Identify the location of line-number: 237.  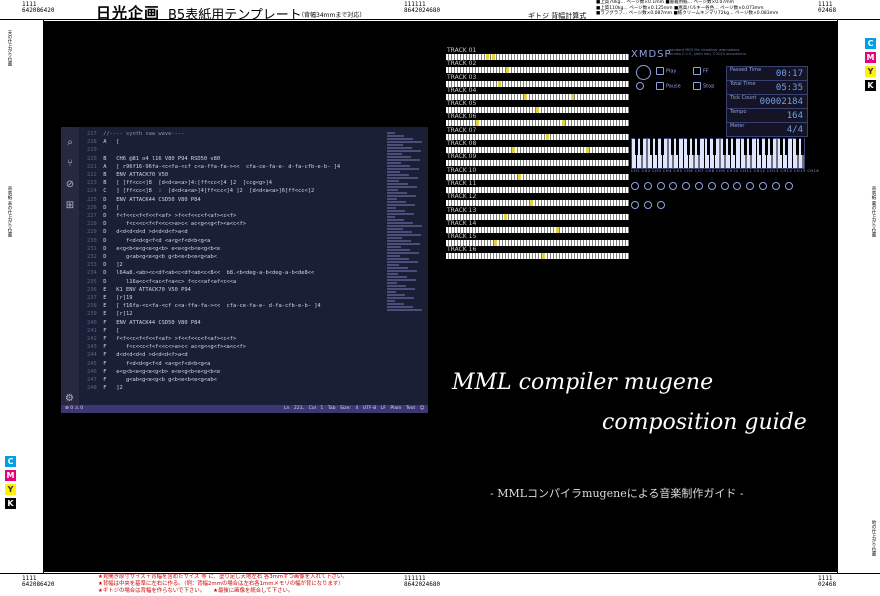
(95, 298).